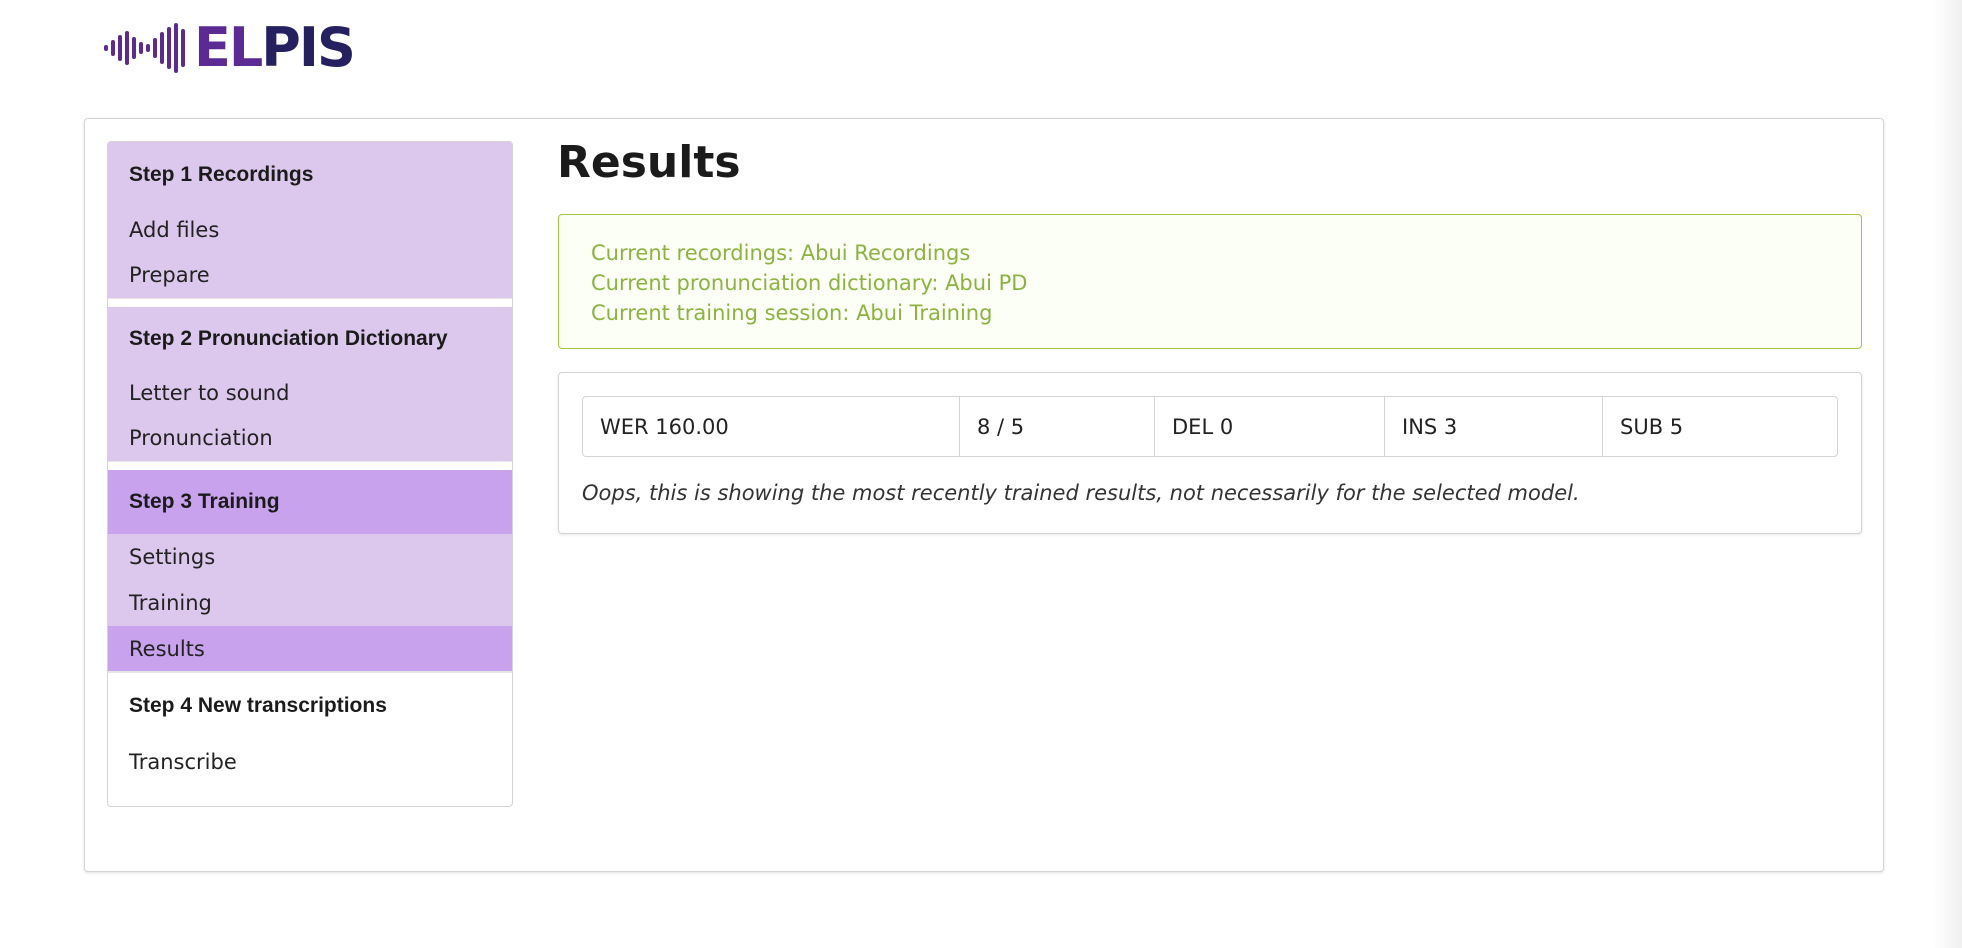  What do you see at coordinates (310, 706) in the screenshot?
I see `step-4-header: Step 4 New transcriptions` at bounding box center [310, 706].